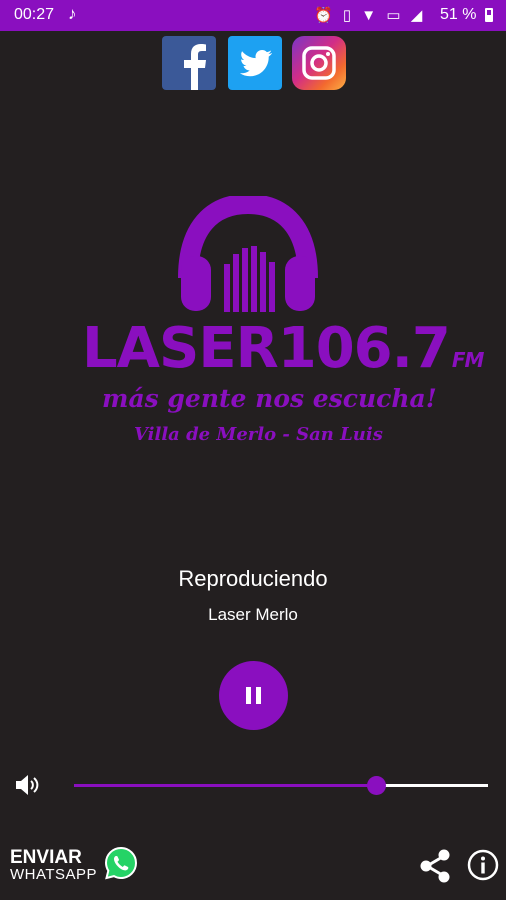  I want to click on logo-slogan: más gente nos escucha!, so click(269, 398).